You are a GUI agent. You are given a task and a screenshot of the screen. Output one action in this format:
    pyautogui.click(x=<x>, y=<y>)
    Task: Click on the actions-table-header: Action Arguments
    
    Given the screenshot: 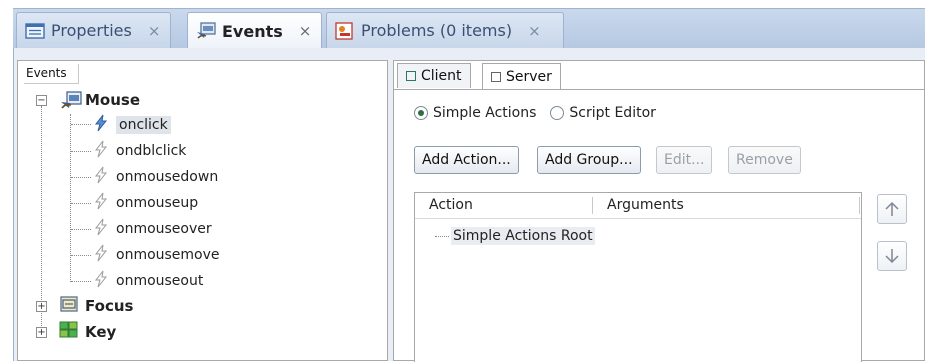 What is the action you would take?
    pyautogui.click(x=638, y=206)
    